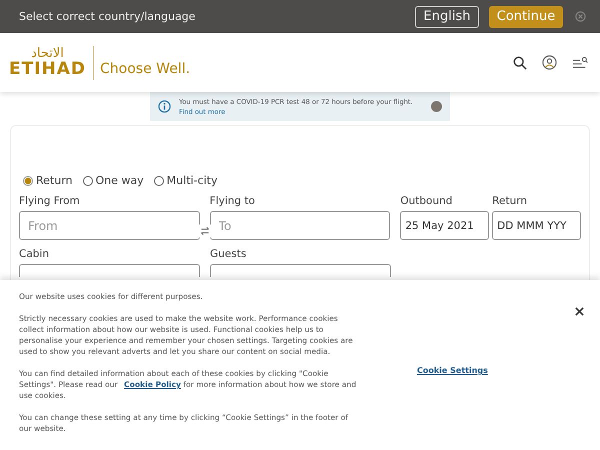 The width and height of the screenshot is (600, 450). I want to click on field-label: Outbound, so click(427, 201).